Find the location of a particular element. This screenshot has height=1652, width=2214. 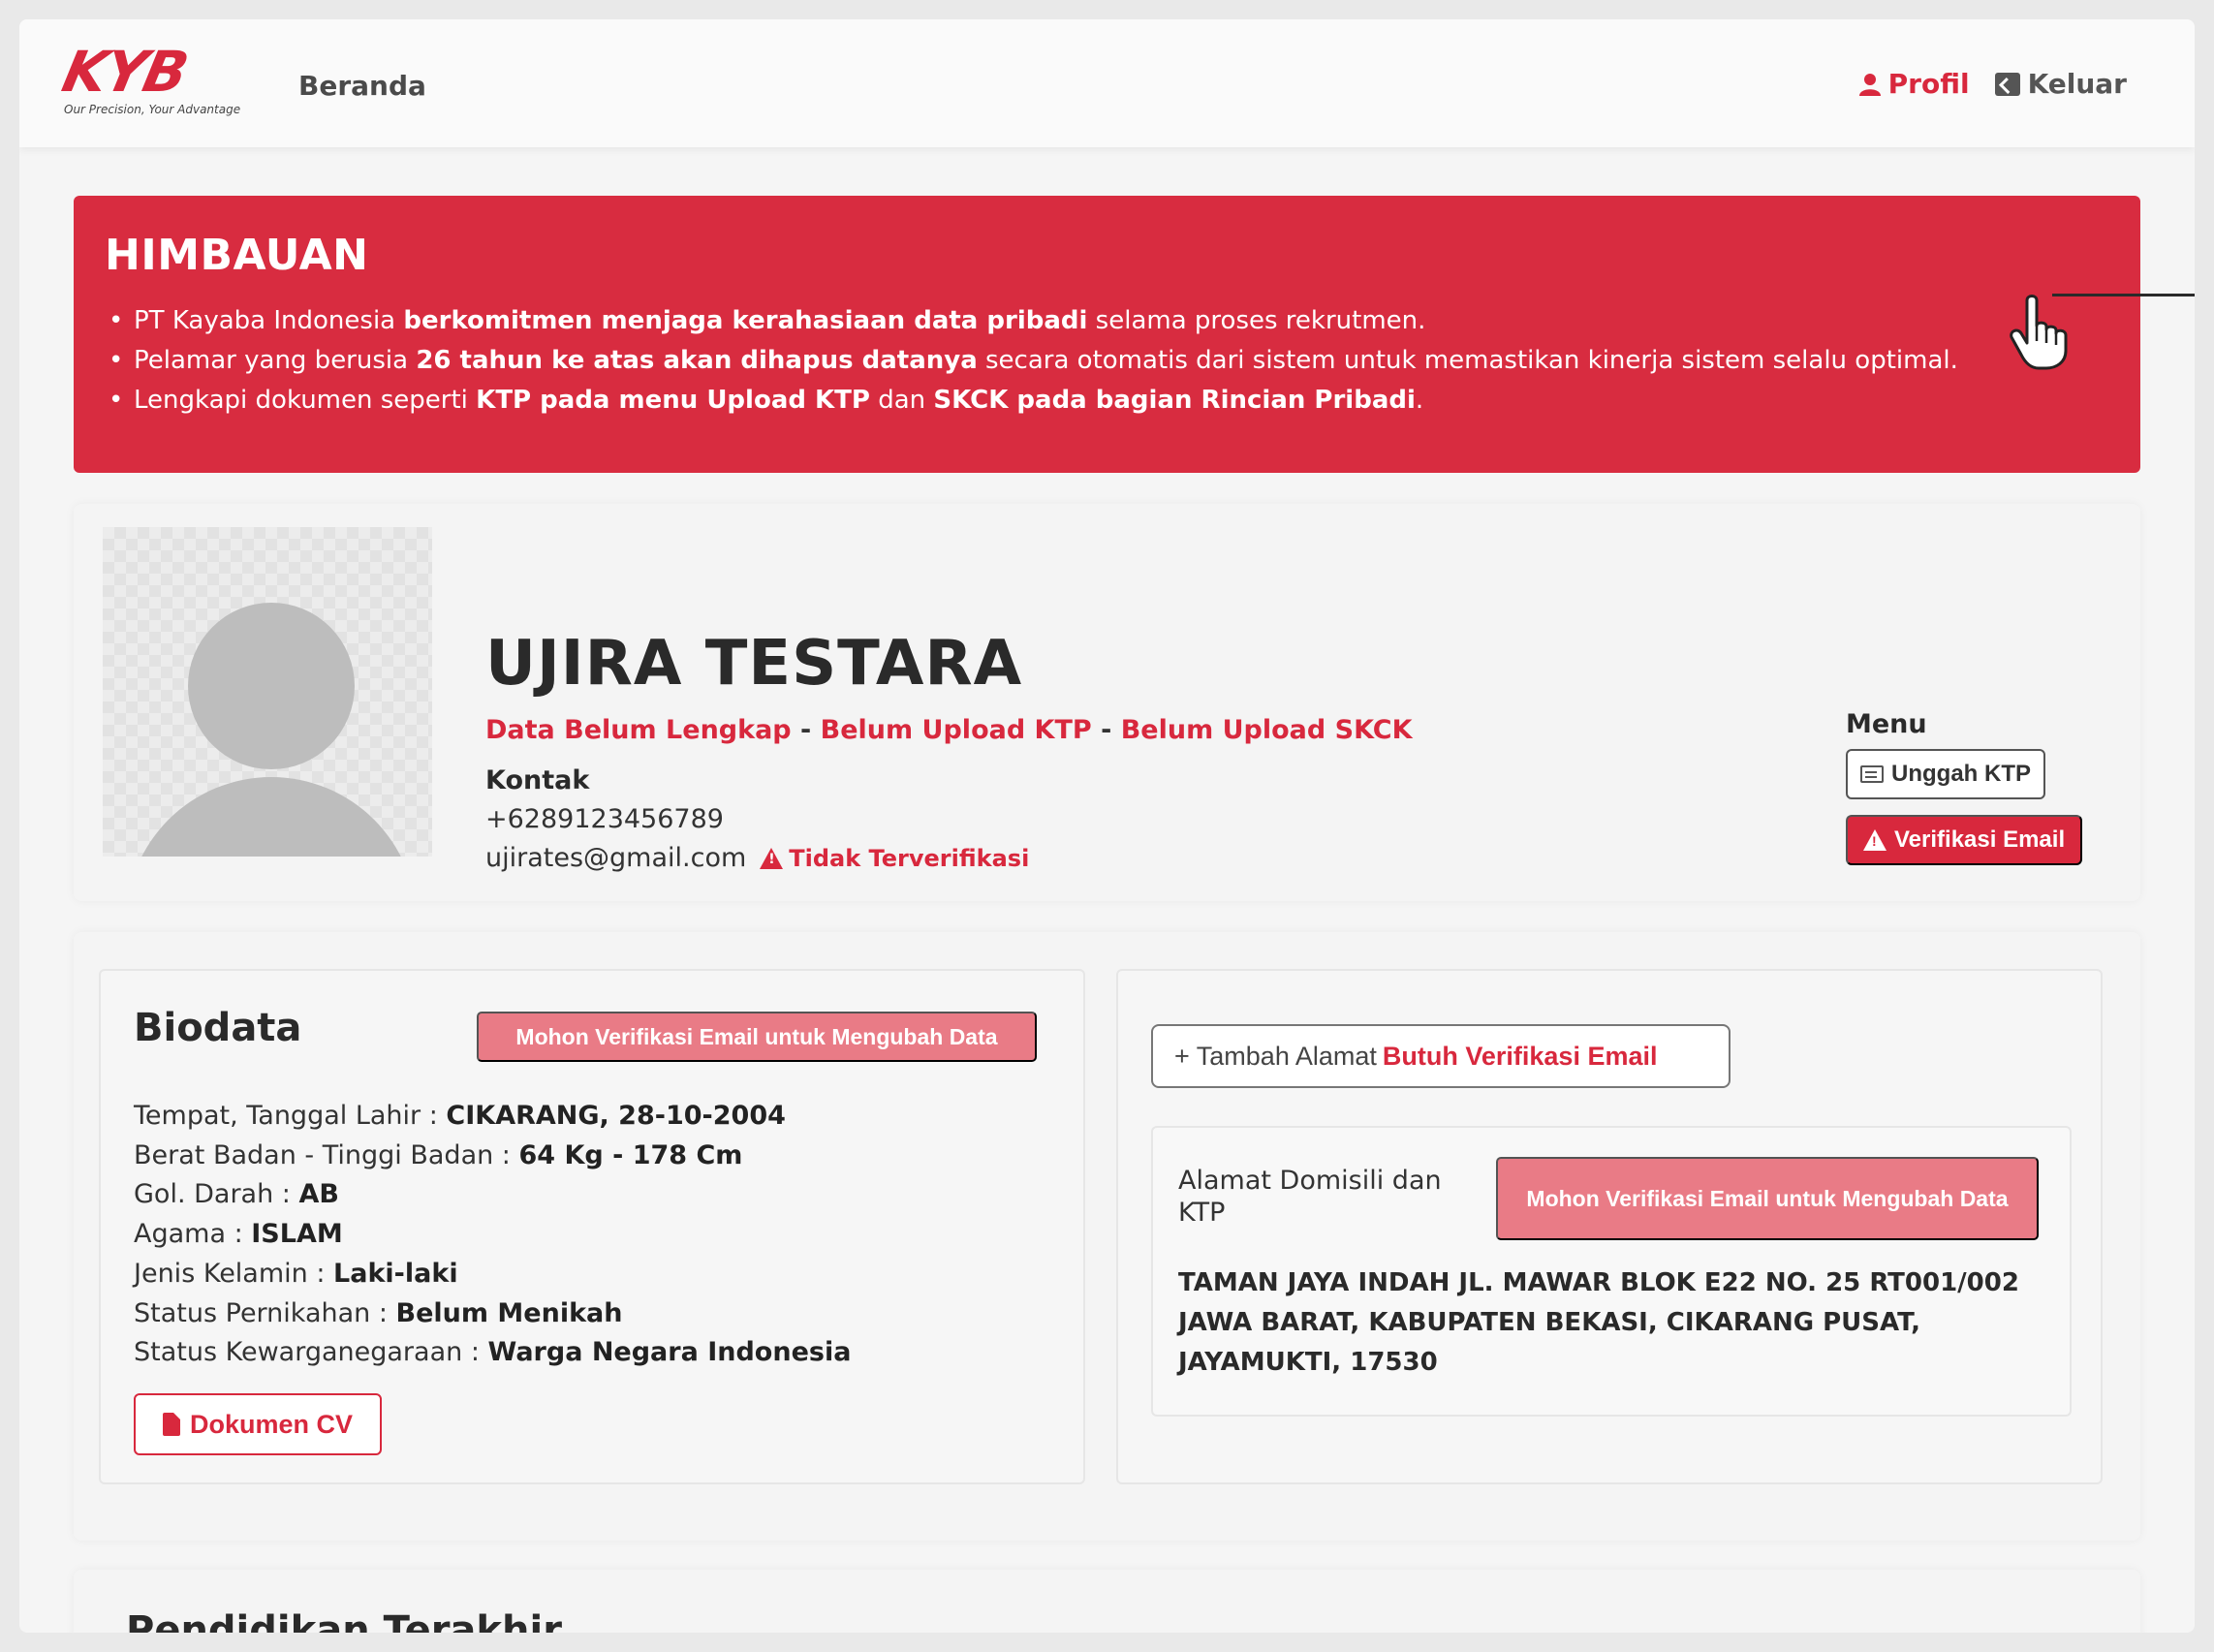

biodata-row: Agama : ISLAM is located at coordinates (238, 1234).